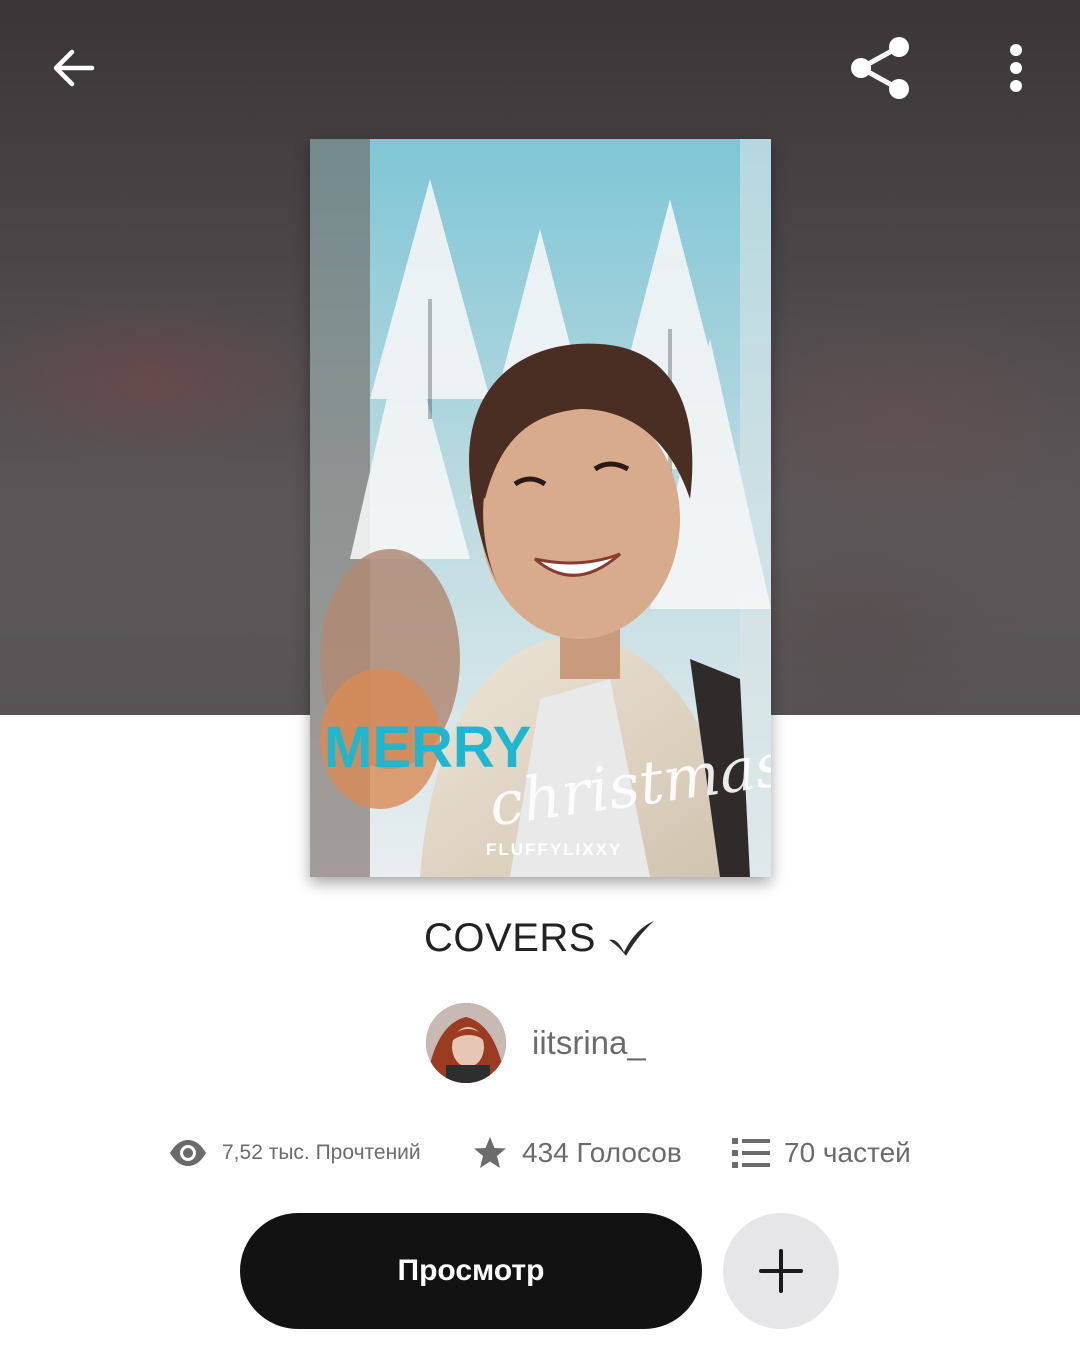  What do you see at coordinates (471, 1271) in the screenshot?
I see `read-button: Просмотр` at bounding box center [471, 1271].